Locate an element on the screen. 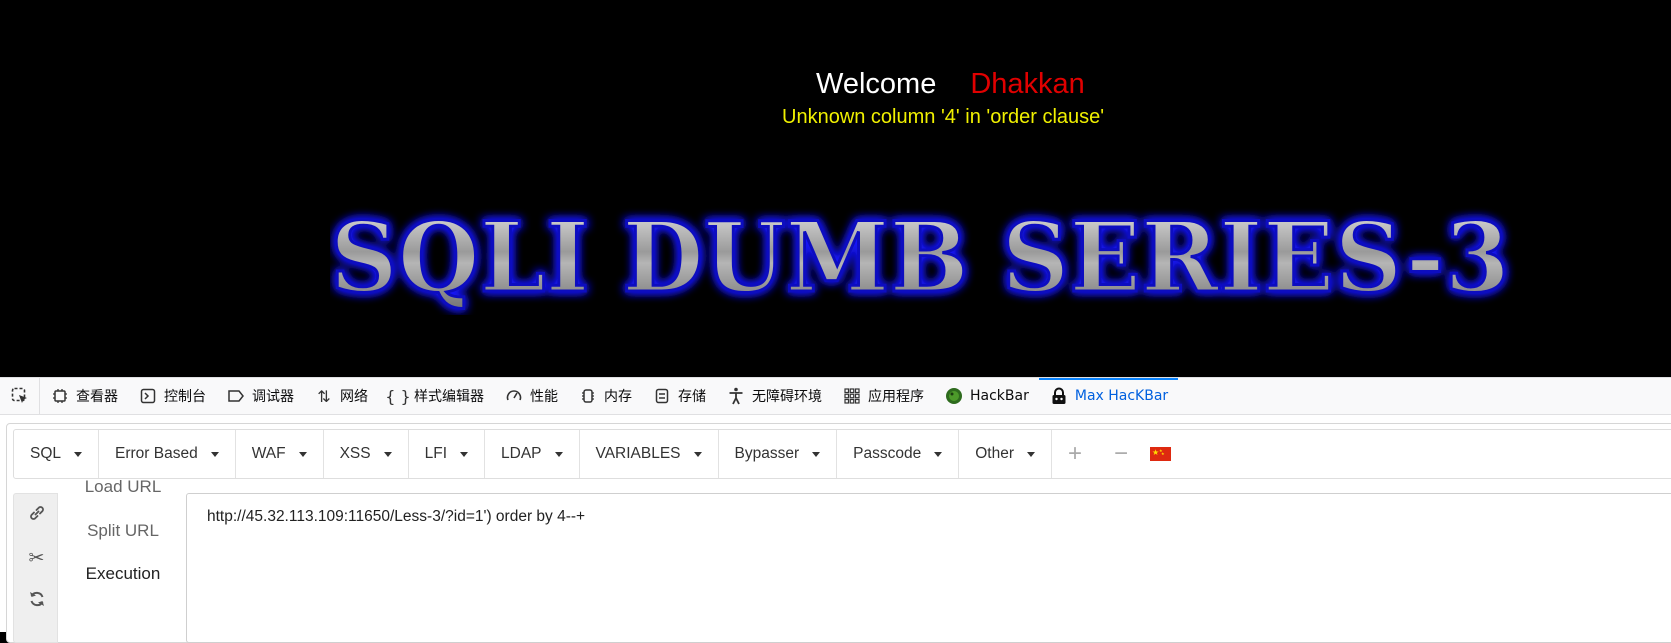 This screenshot has width=1671, height=643. menu-lfi: LFI is located at coordinates (447, 454).